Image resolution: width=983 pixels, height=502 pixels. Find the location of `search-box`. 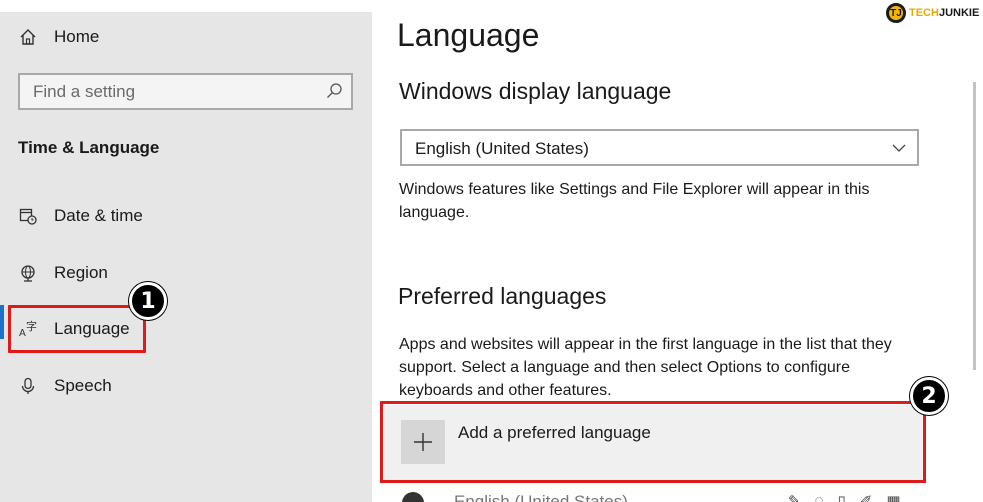

search-box is located at coordinates (185, 91).